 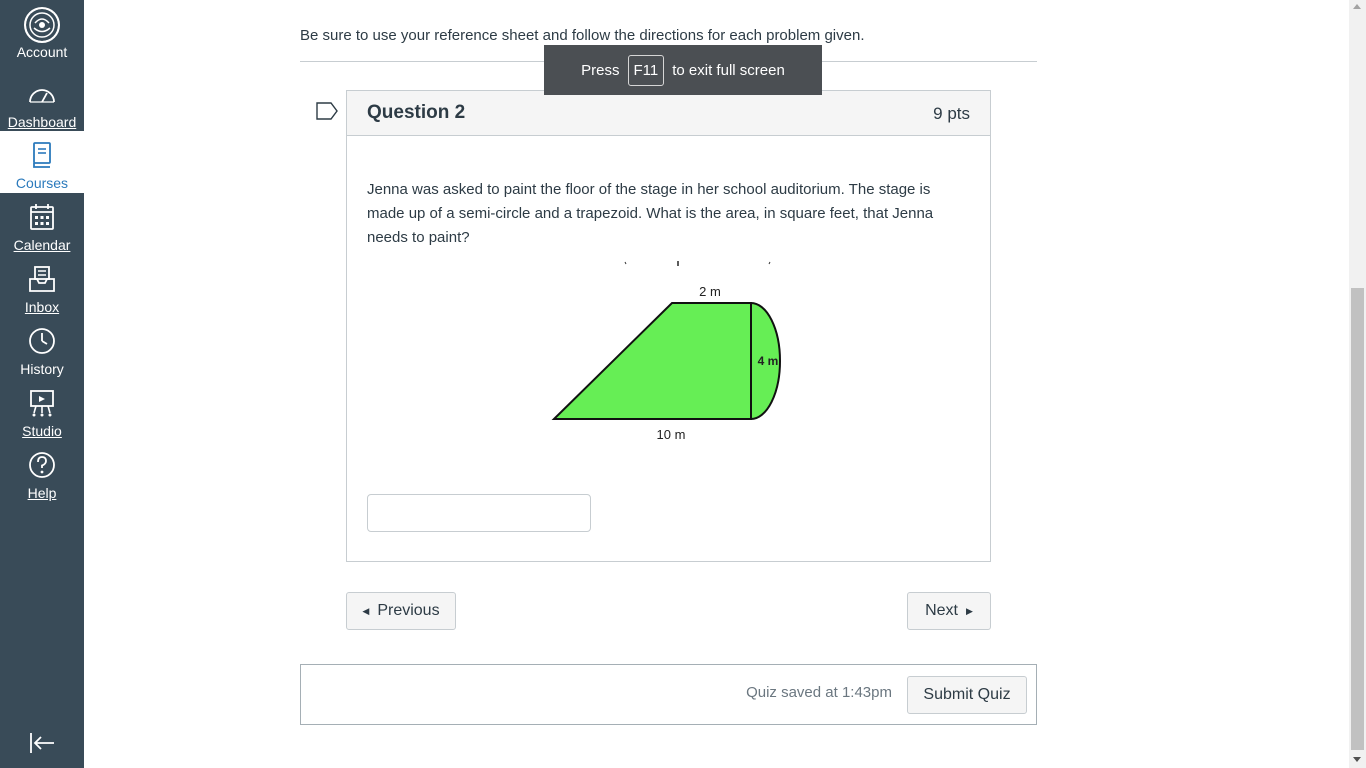 I want to click on nav-inbox: Inbox, so click(x=42, y=286).